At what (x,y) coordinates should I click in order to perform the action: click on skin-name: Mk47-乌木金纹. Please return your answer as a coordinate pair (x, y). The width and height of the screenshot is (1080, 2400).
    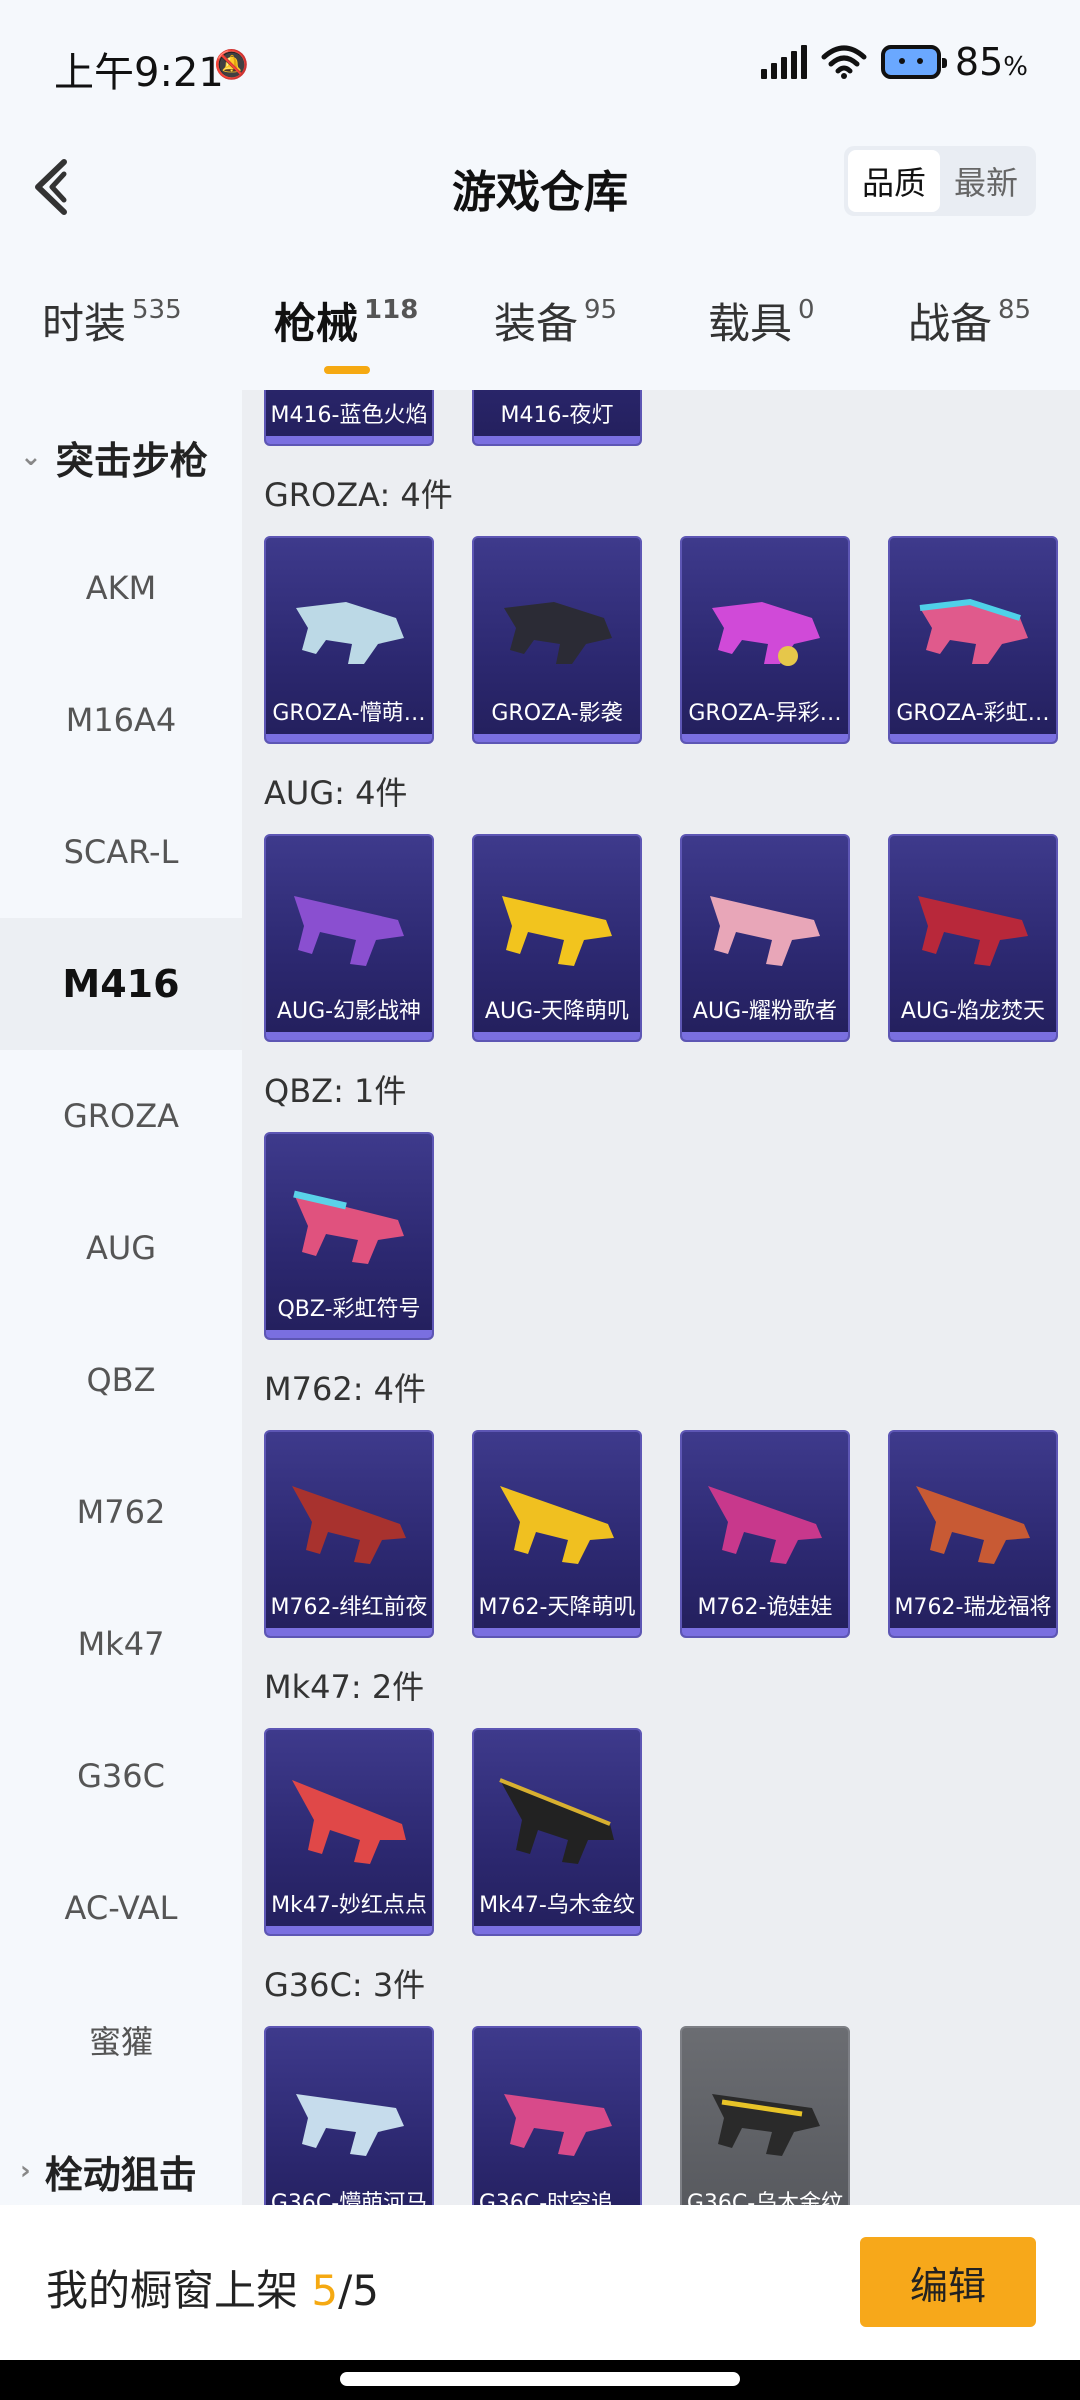
    Looking at the image, I should click on (557, 1905).